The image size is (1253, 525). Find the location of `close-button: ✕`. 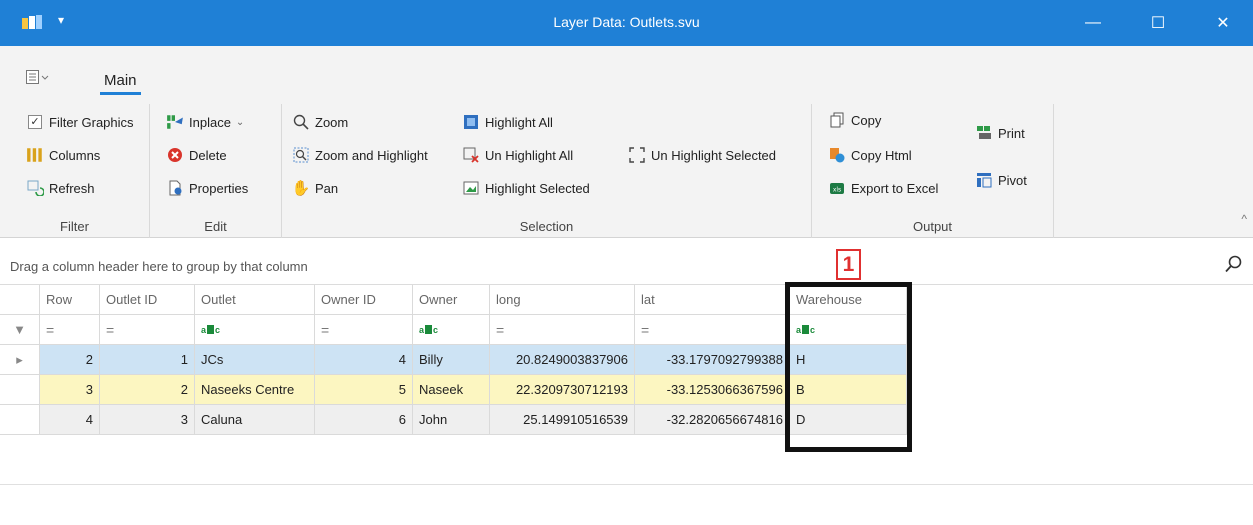

close-button: ✕ is located at coordinates (1223, 23).